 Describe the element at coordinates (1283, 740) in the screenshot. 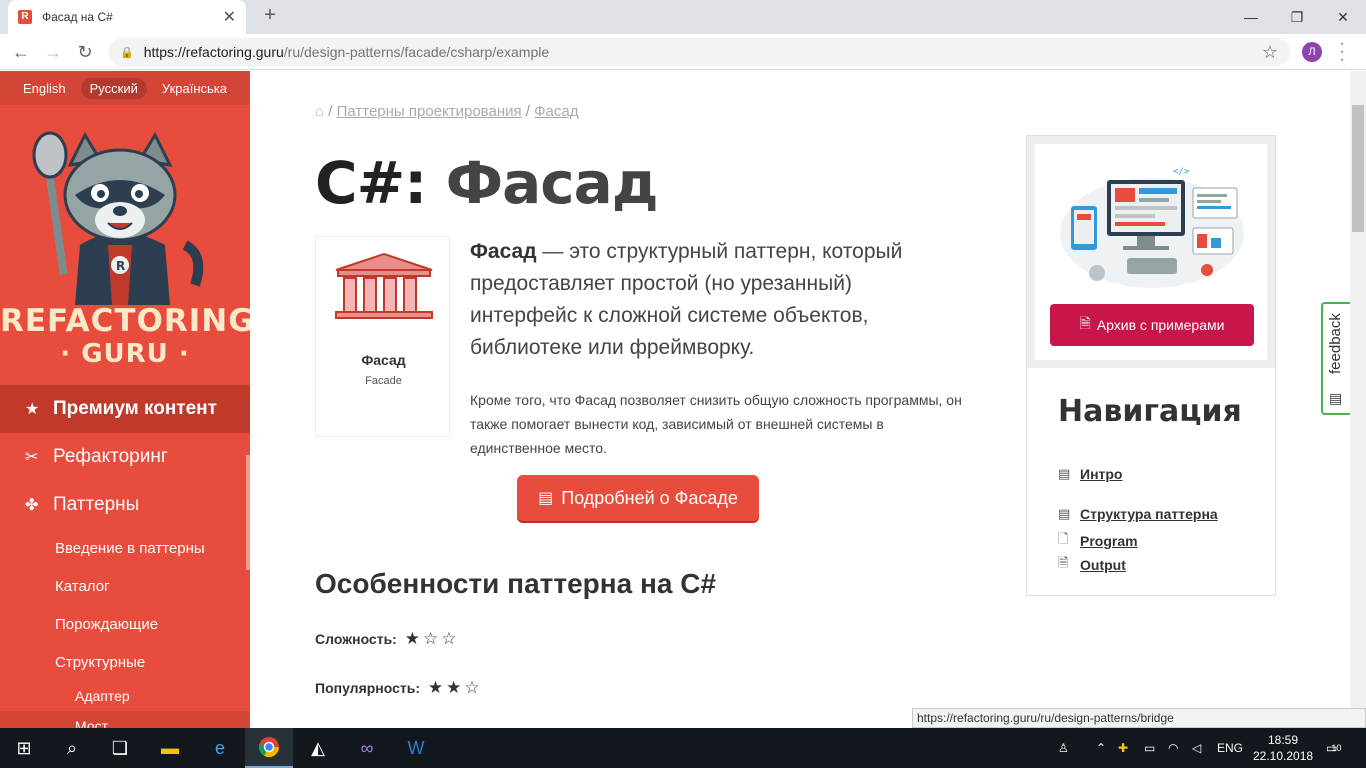

I see `clock-time: 18:59` at that location.